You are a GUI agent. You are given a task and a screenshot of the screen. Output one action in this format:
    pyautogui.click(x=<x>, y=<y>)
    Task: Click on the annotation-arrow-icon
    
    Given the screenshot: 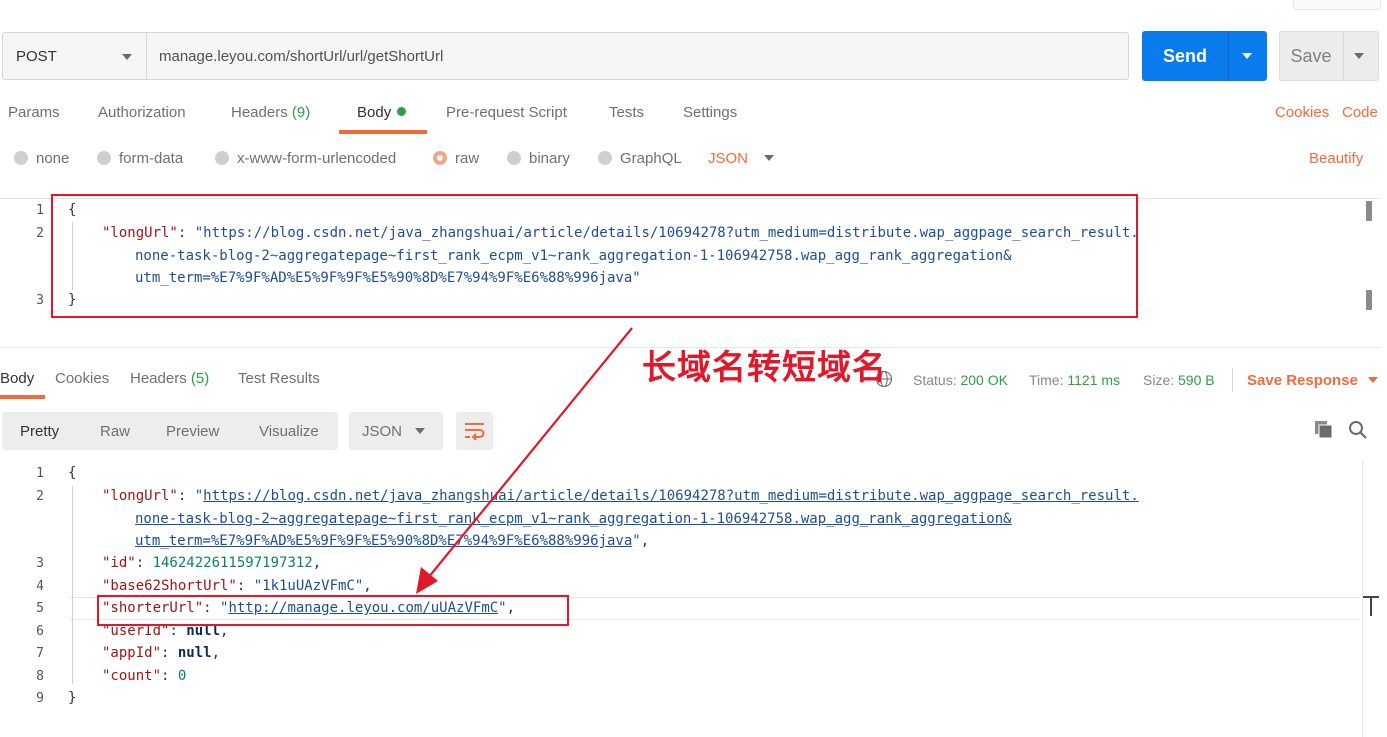 What is the action you would take?
    pyautogui.click(x=524, y=460)
    